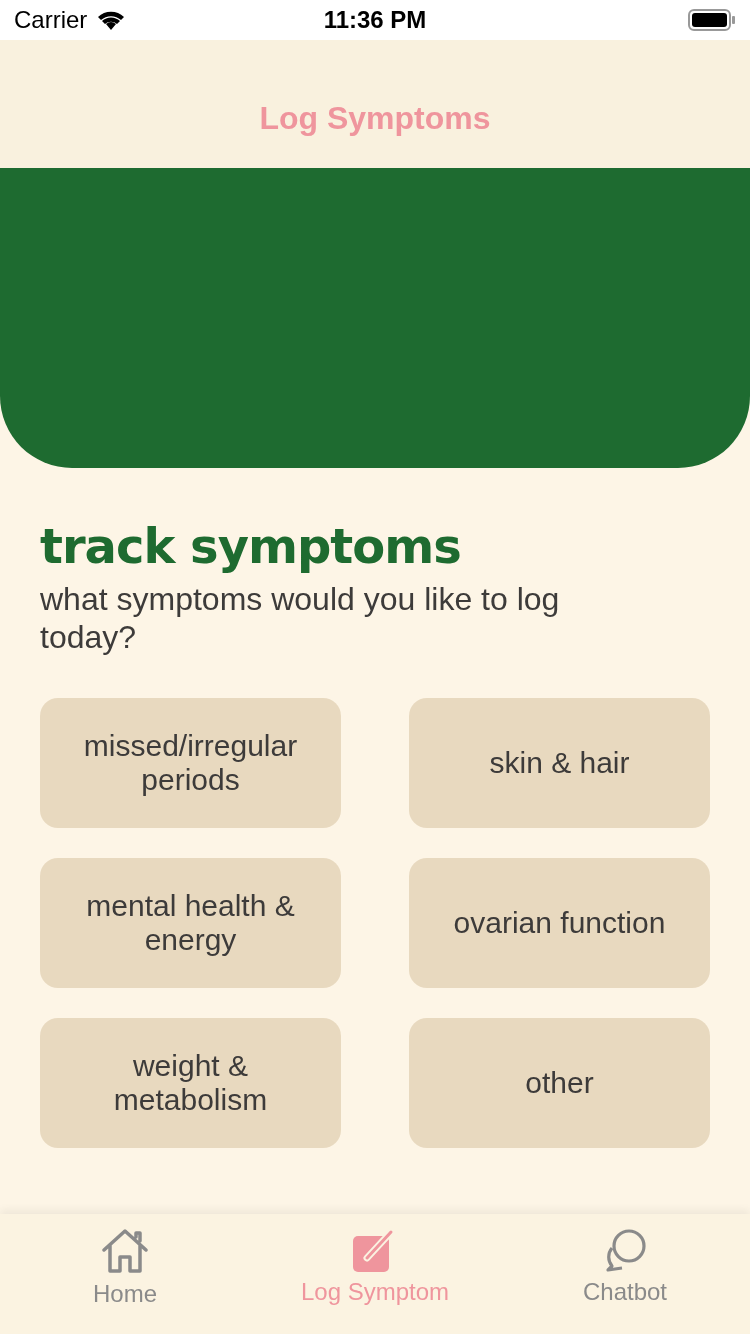 The image size is (750, 1334). What do you see at coordinates (51, 20) in the screenshot?
I see `carrier-label: Carrier` at bounding box center [51, 20].